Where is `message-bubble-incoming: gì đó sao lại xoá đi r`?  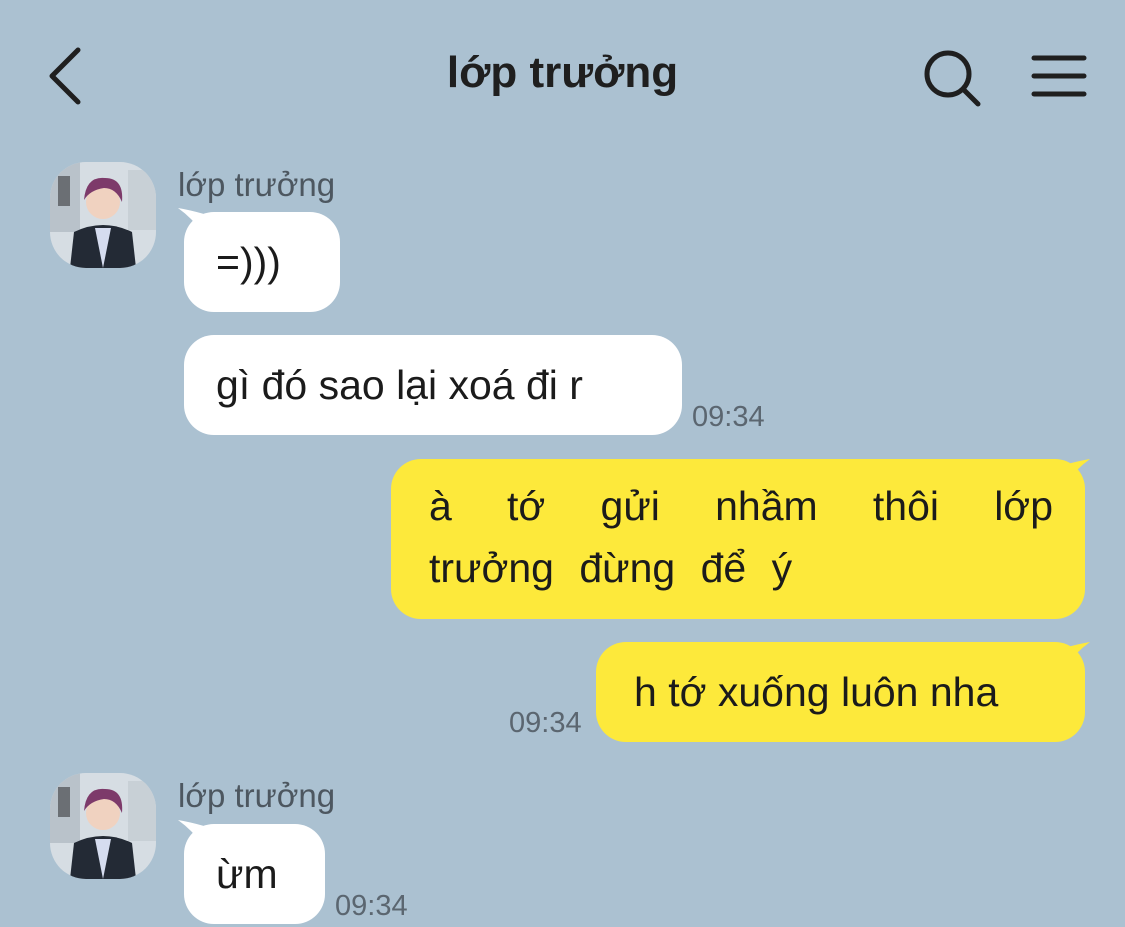 message-bubble-incoming: gì đó sao lại xoá đi r is located at coordinates (433, 385).